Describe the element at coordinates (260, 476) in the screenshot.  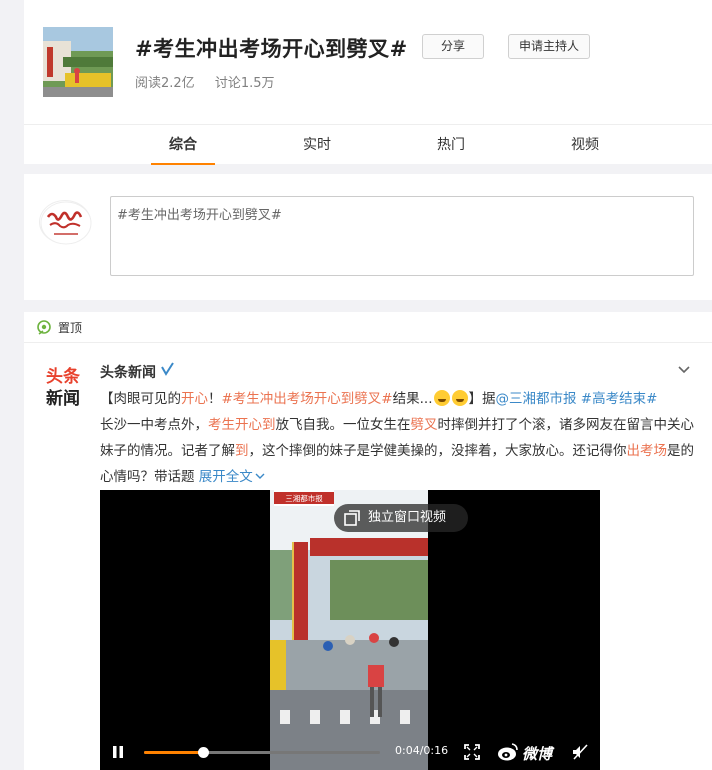
I see `expand-chevron-icon` at that location.